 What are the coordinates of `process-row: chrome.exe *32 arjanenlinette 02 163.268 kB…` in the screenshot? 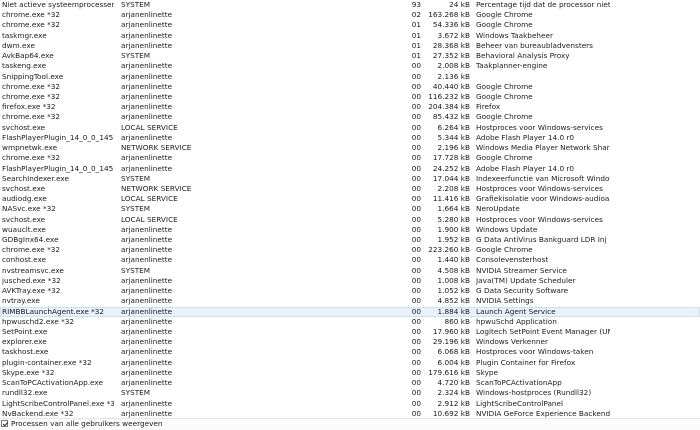 It's located at (350, 15).